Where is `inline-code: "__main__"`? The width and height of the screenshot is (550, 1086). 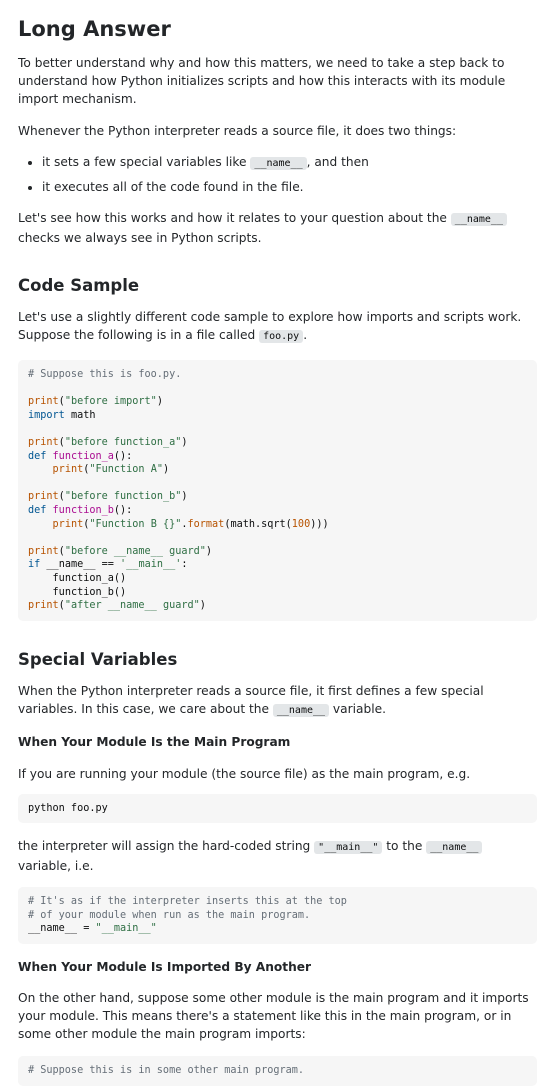 inline-code: "__main__" is located at coordinates (348, 848).